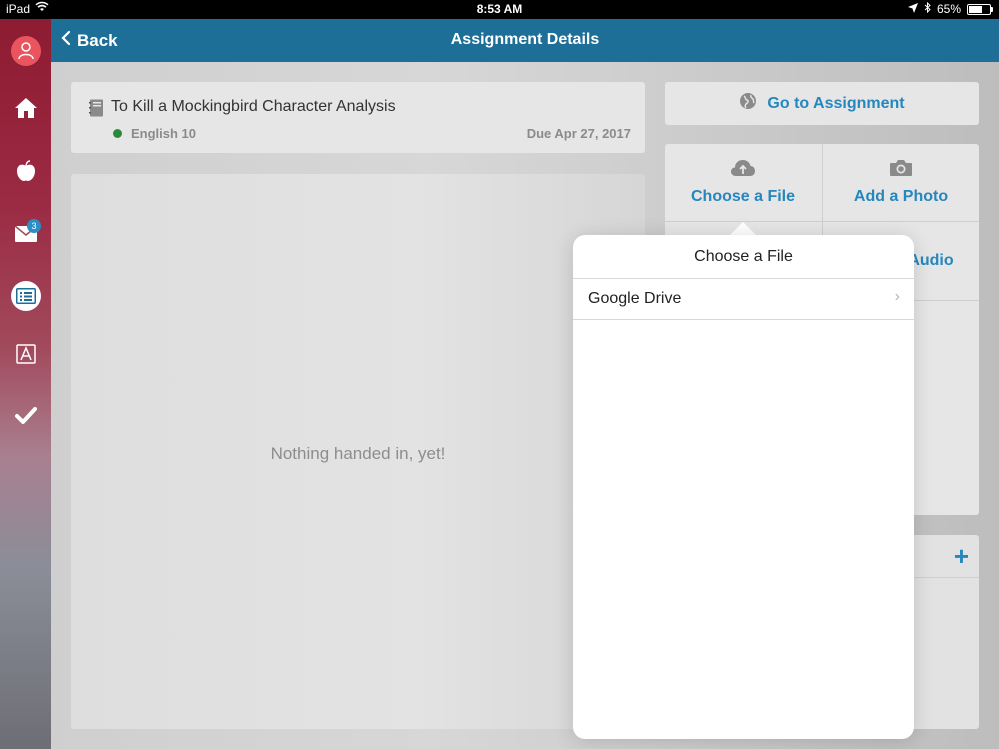  I want to click on sidebar-item-tasks, so click(25, 418).